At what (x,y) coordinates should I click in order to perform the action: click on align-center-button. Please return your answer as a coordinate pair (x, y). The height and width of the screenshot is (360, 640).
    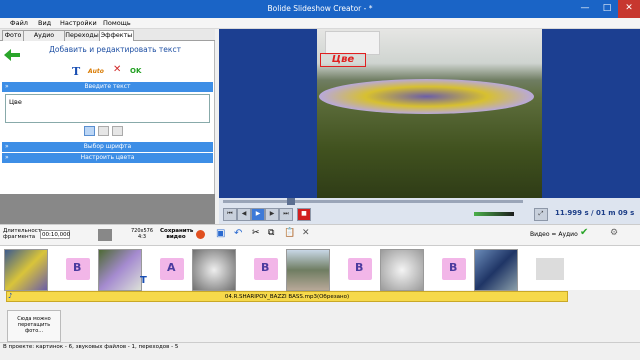
    Looking at the image, I should click on (103, 131).